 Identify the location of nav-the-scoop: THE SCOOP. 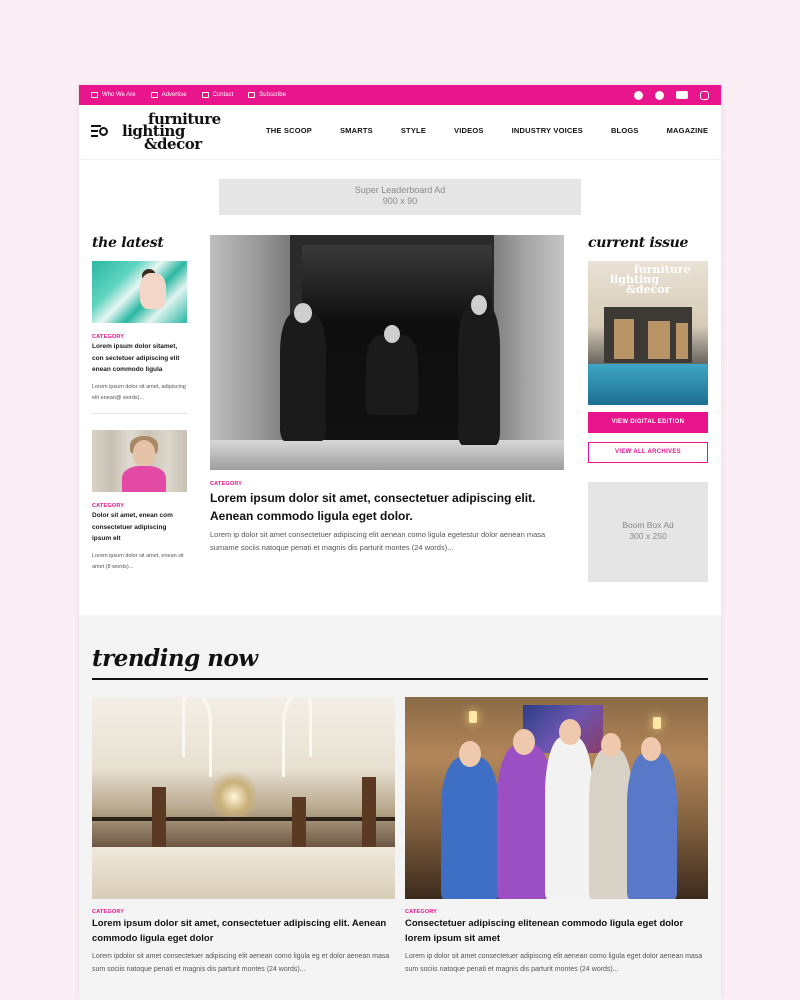
(289, 130).